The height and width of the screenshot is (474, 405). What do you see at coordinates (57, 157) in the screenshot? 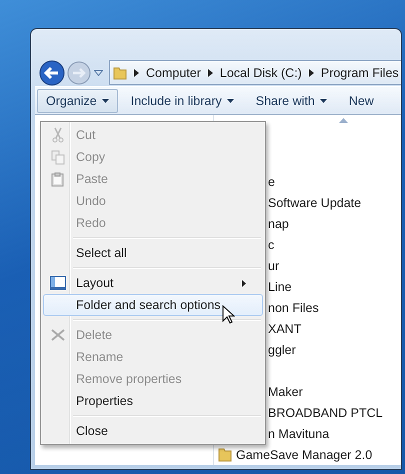
I see `copy-icon` at bounding box center [57, 157].